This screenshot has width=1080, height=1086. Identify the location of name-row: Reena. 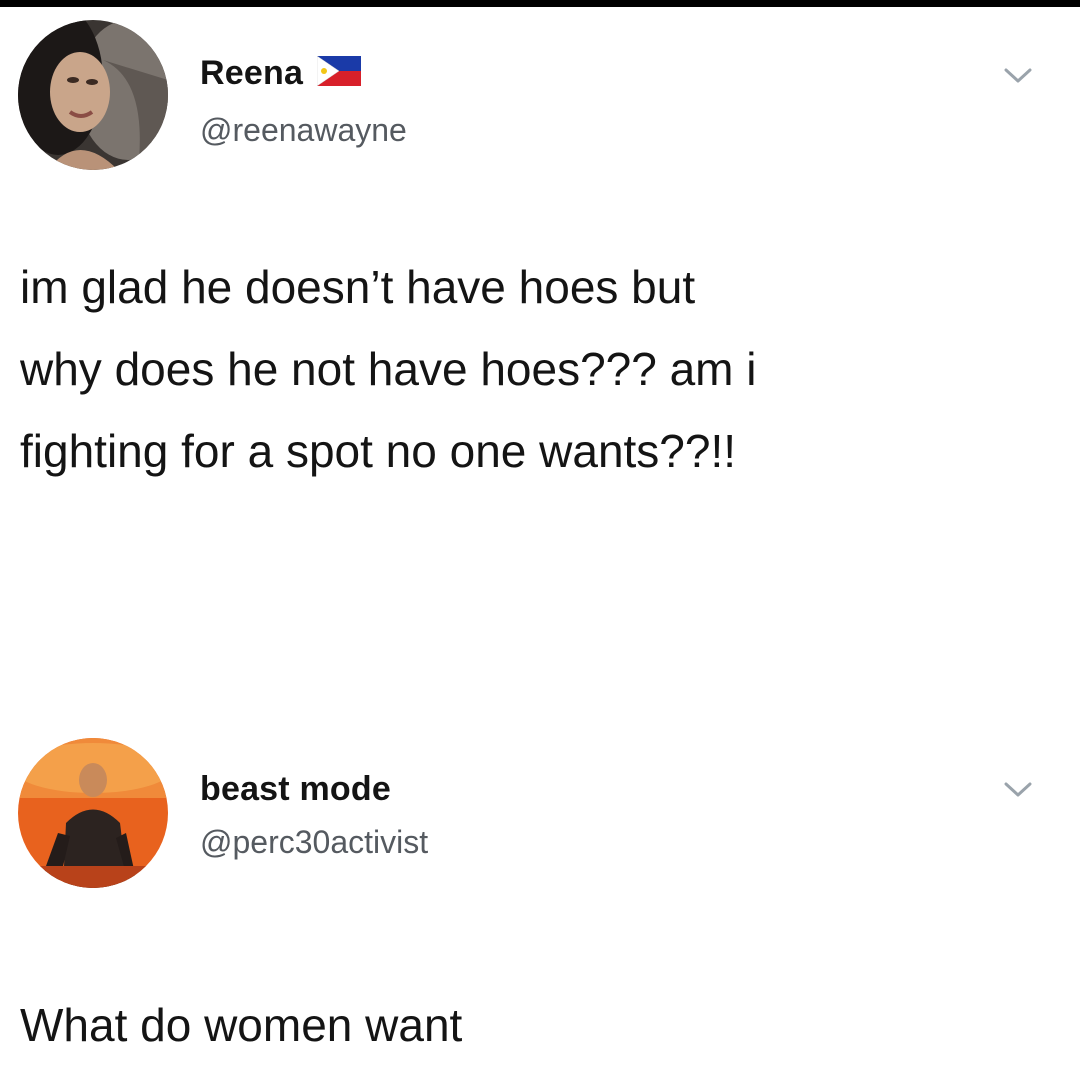
(281, 73).